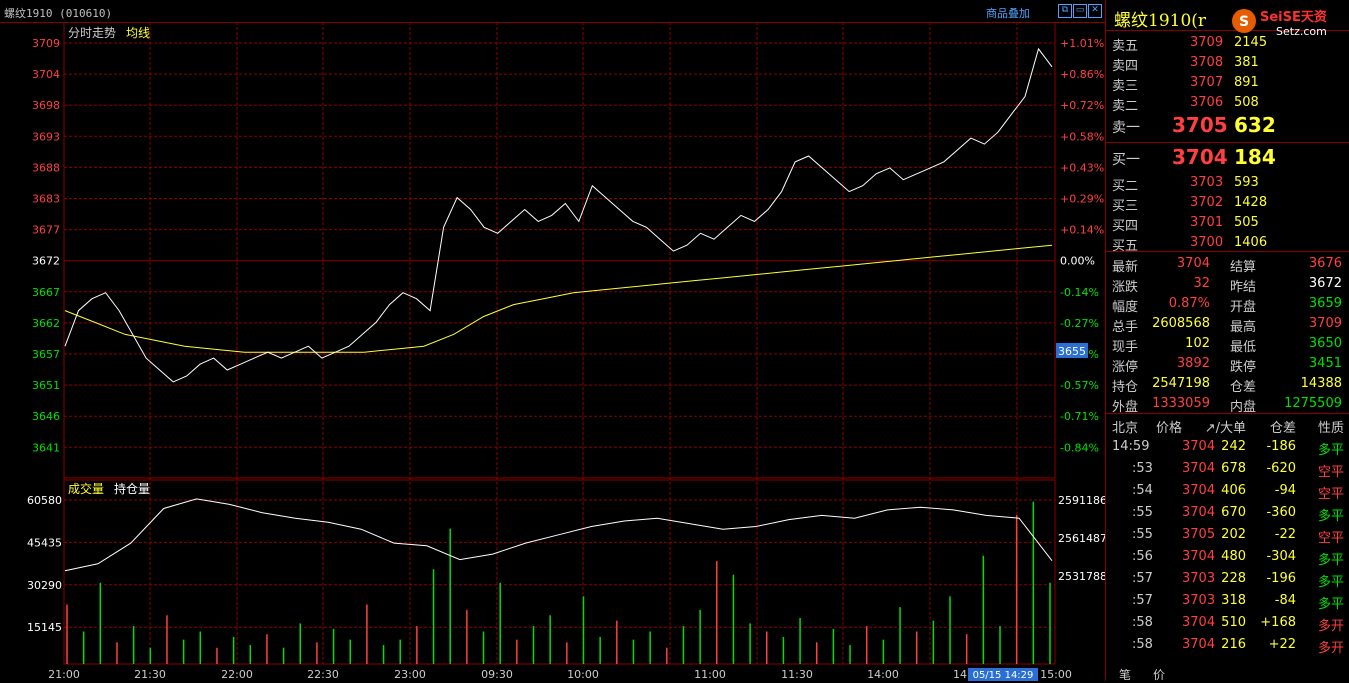  What do you see at coordinates (1227, 557) in the screenshot?
I see `tick-row: :56 3704 480 -304 多平` at bounding box center [1227, 557].